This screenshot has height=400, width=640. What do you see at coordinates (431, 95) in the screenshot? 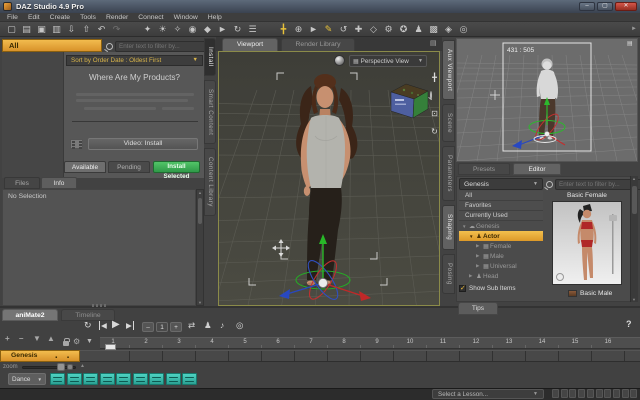
I see `zoom-tool-icon` at bounding box center [431, 95].